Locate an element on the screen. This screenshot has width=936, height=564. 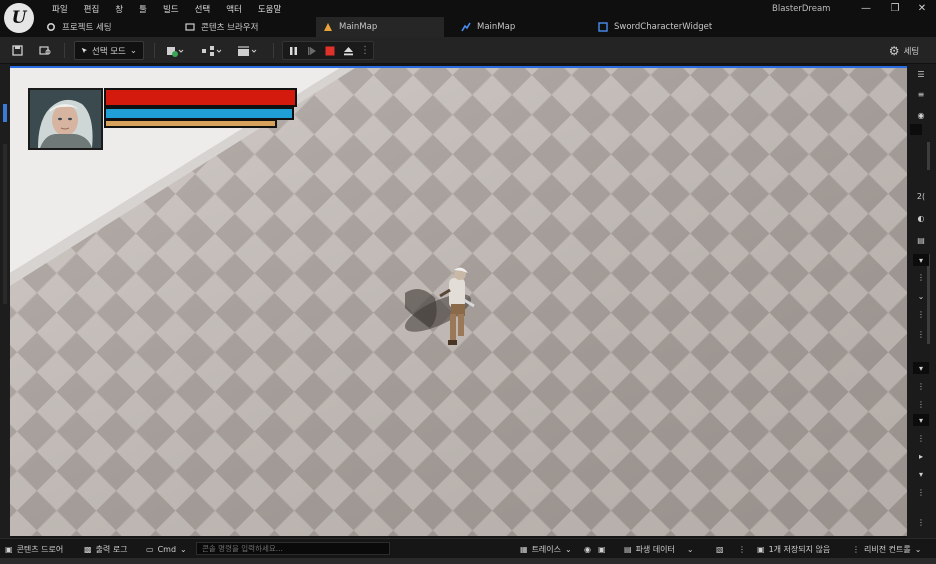
main-toolbar: 선택 모드 ⌄ ⋮ ⚙ 세팅 is located at coordinates (468, 50).